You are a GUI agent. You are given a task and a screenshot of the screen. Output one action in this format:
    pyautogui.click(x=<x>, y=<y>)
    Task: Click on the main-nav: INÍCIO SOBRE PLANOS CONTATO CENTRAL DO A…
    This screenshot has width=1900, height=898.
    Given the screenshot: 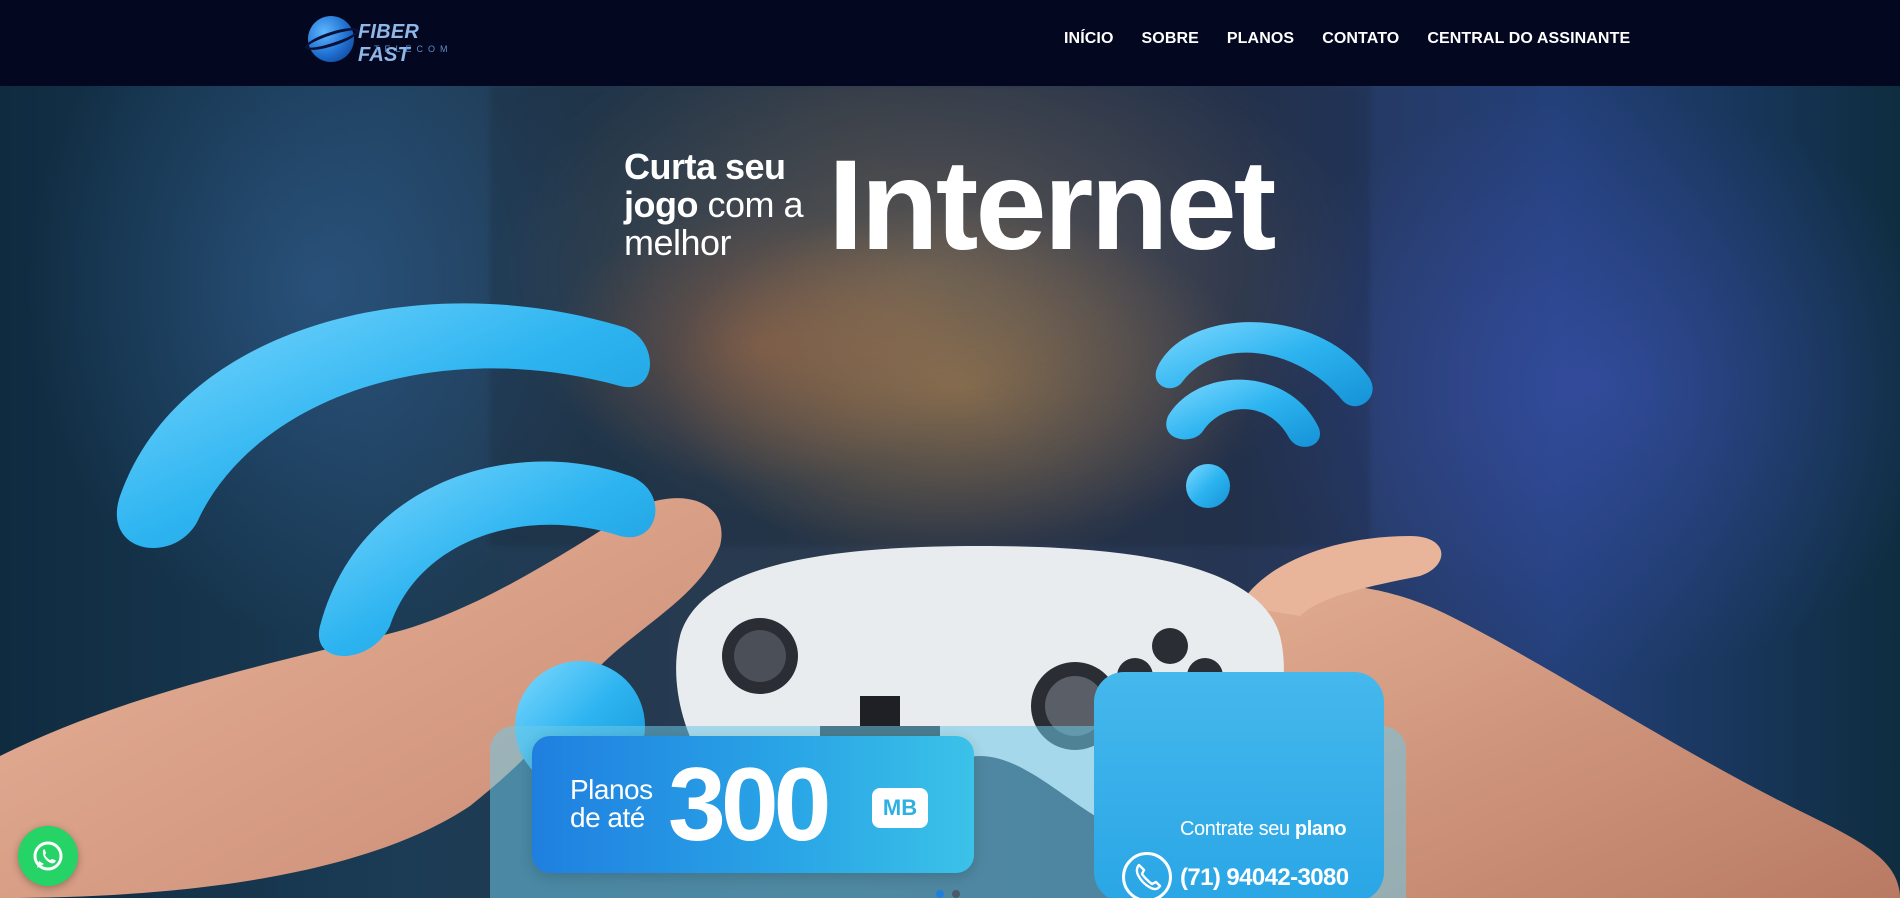 What is the action you would take?
    pyautogui.click(x=1347, y=39)
    